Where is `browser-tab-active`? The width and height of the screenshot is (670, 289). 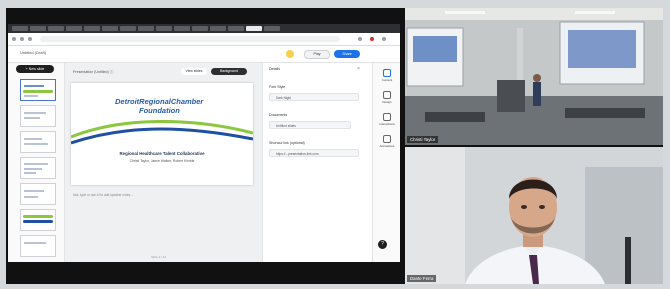 browser-tab-active is located at coordinates (254, 28).